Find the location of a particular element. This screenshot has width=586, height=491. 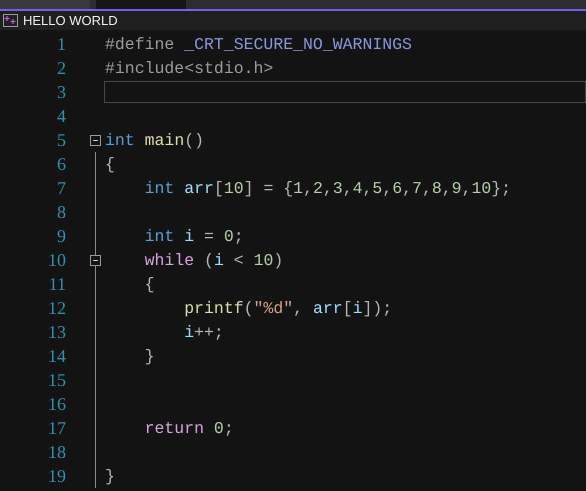

line-number: 14 is located at coordinates (56, 356).